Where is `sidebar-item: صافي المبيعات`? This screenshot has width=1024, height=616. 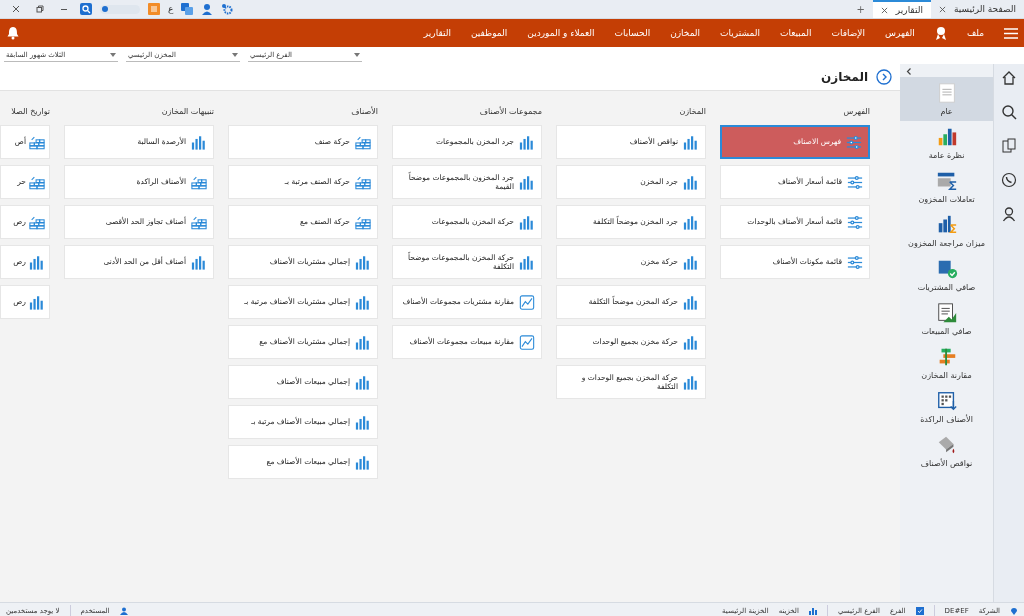
sidebar-item: صافي المبيعات is located at coordinates (946, 319).